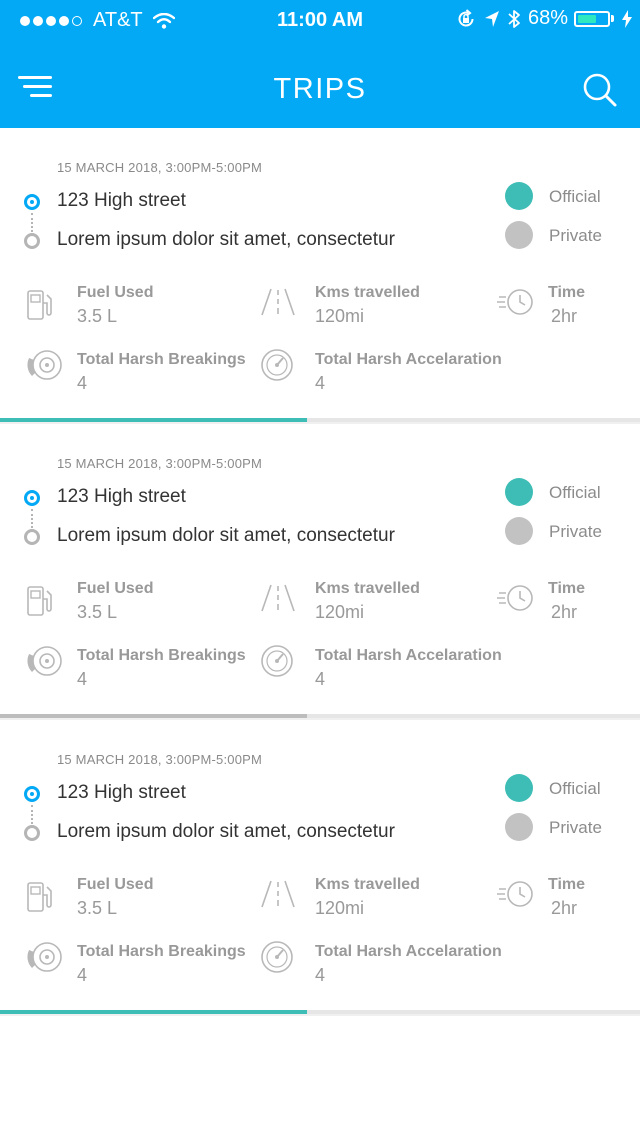 Image resolution: width=640 pixels, height=1136 pixels. I want to click on charging-bolt-icon, so click(627, 18).